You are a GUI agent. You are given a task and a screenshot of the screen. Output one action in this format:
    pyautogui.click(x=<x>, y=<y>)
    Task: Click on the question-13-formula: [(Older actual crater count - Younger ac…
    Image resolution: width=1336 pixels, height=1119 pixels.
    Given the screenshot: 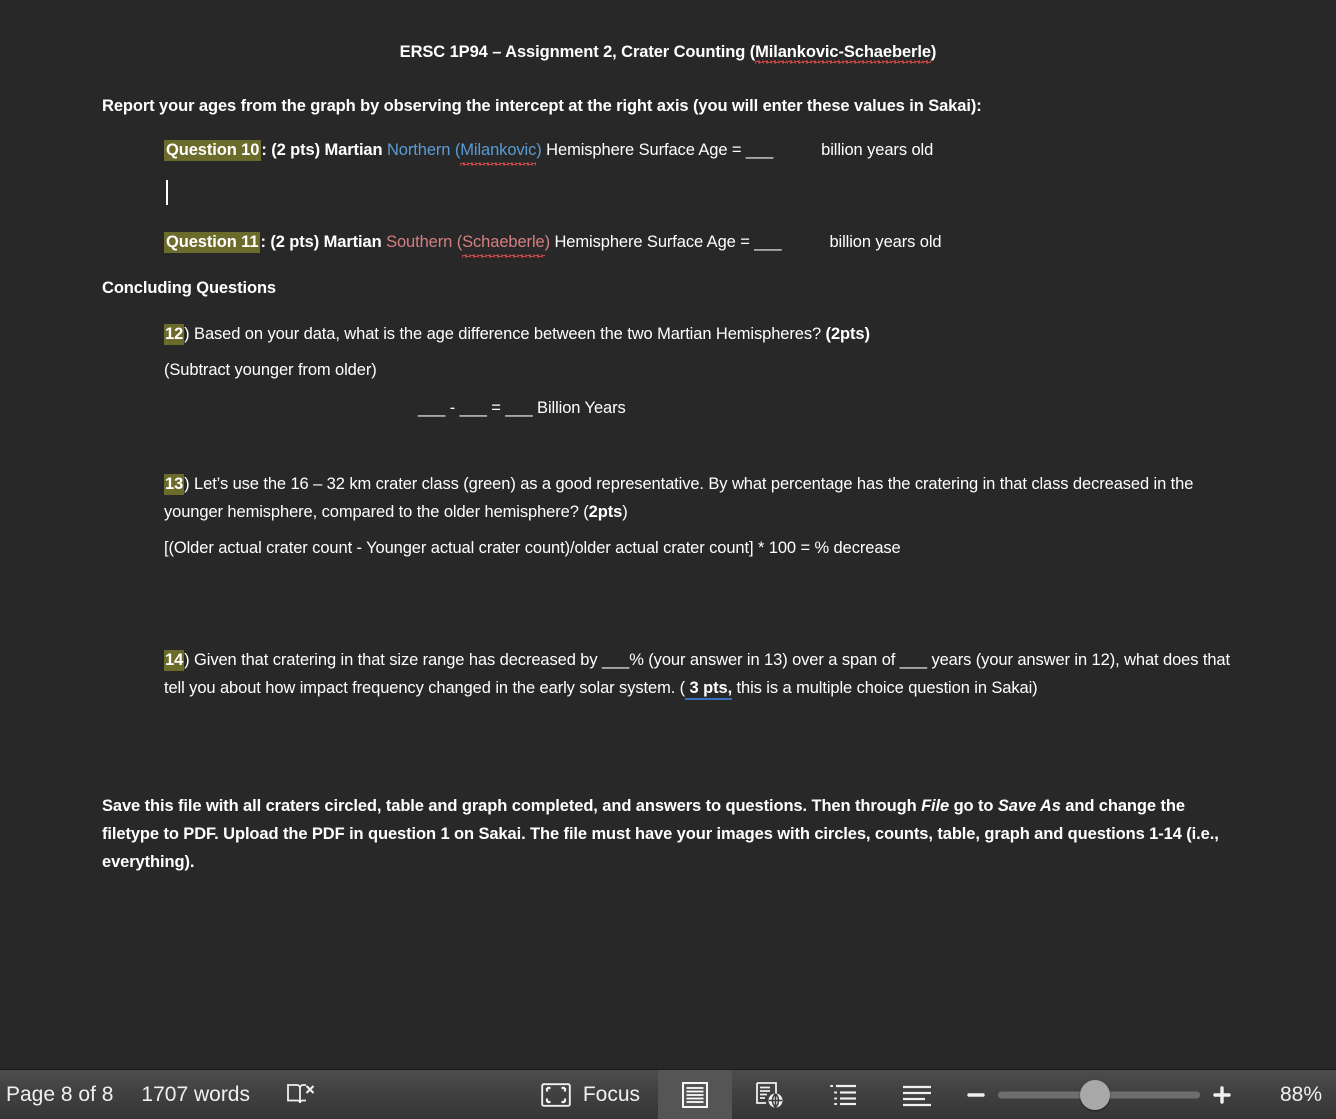 What is the action you would take?
    pyautogui.click(x=532, y=548)
    